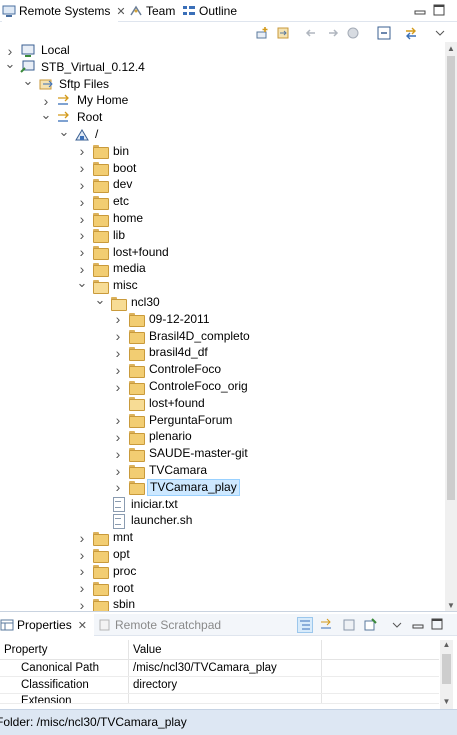  I want to click on refresh-icon, so click(283, 33).